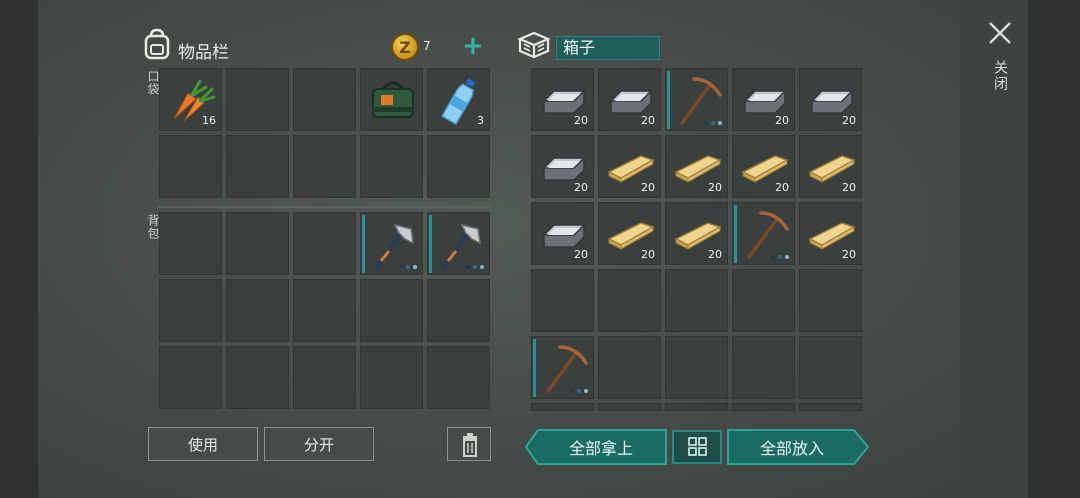  I want to click on pocket-slot-supply-bag, so click(391, 99).